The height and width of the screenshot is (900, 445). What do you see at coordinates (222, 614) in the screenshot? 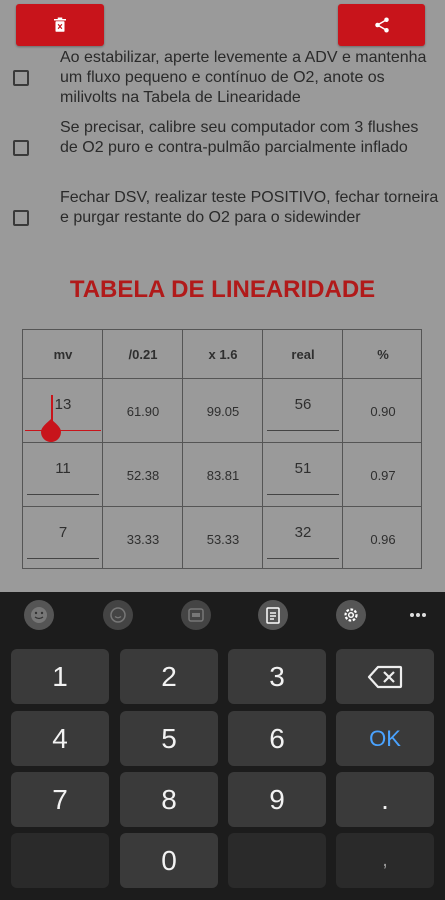
I see `keyboard-toolbar` at bounding box center [222, 614].